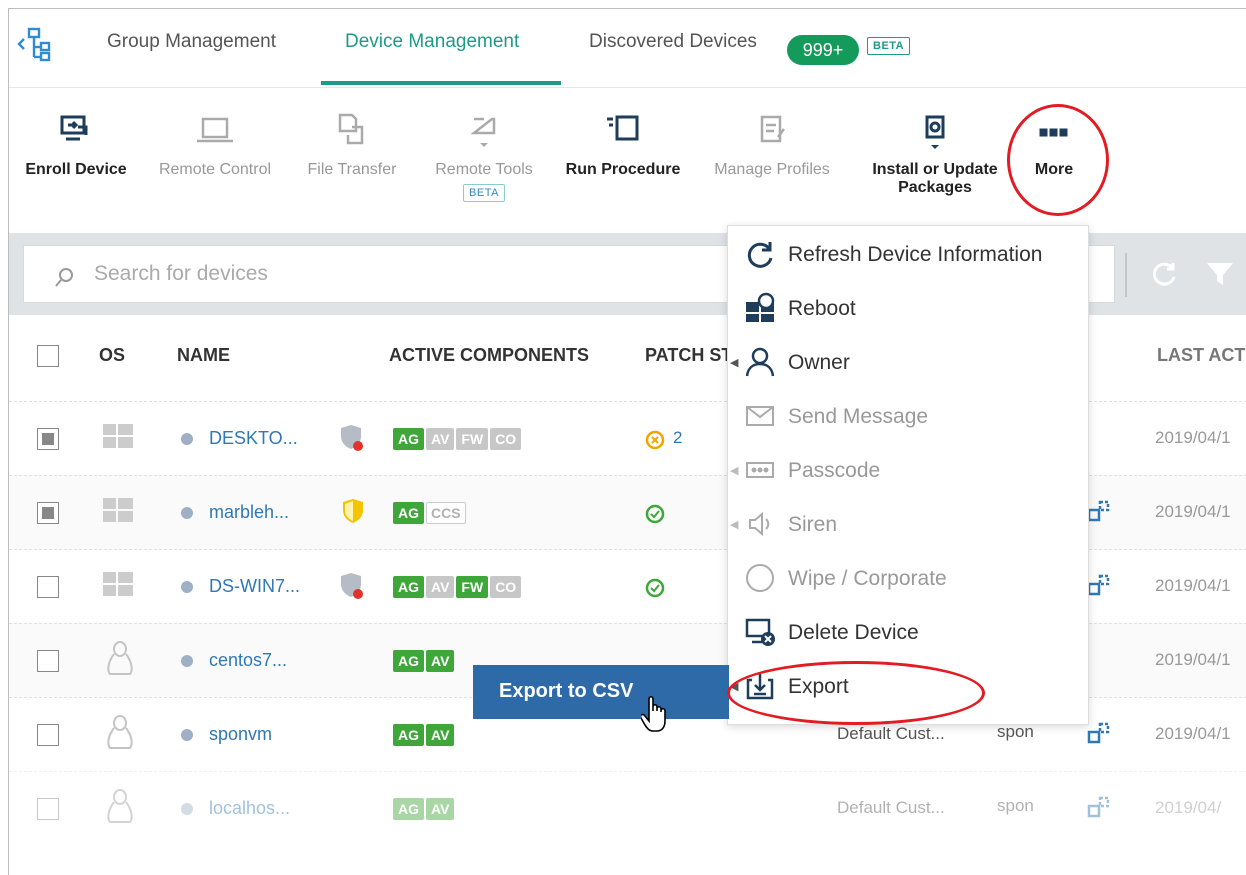 The image size is (1246, 875). What do you see at coordinates (76, 145) in the screenshot?
I see `enroll-device-button: Enroll Device` at bounding box center [76, 145].